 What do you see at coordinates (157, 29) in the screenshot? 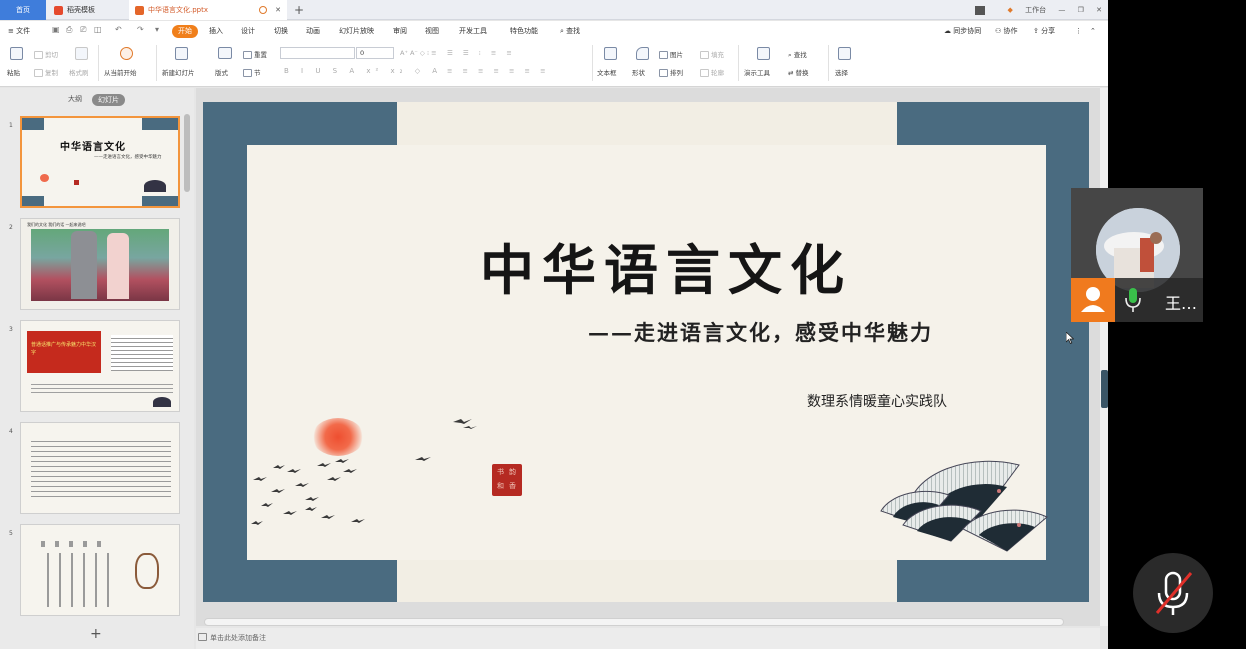
I see `customize-quick-access-icon: ▾` at bounding box center [157, 29].